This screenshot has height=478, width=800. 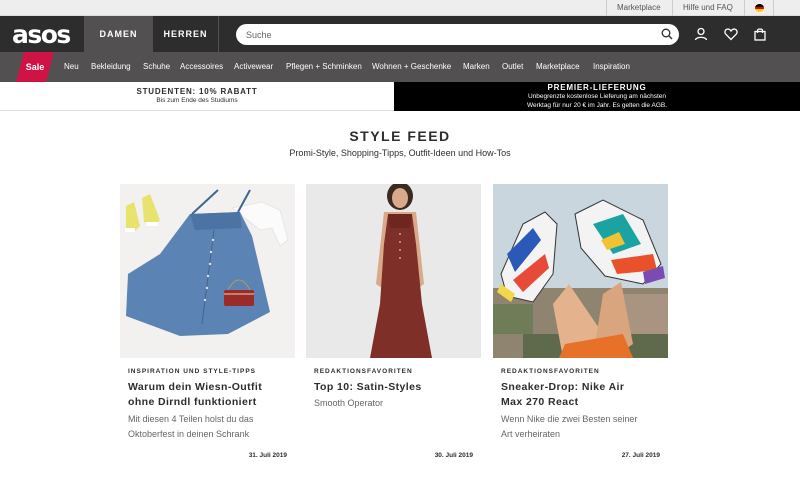 I want to click on article-title: Sneaker-Drop: Nike Air Max 270 React, so click(x=583, y=395).